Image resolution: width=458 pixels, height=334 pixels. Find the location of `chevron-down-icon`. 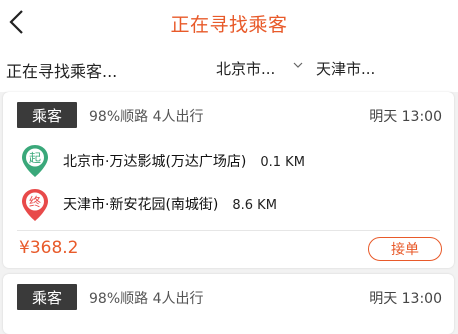

chevron-down-icon is located at coordinates (298, 65).